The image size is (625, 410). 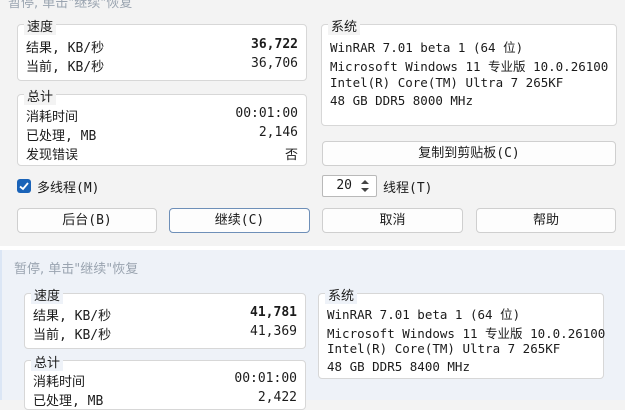 I want to click on threads-label: 线程(T), so click(x=408, y=188).